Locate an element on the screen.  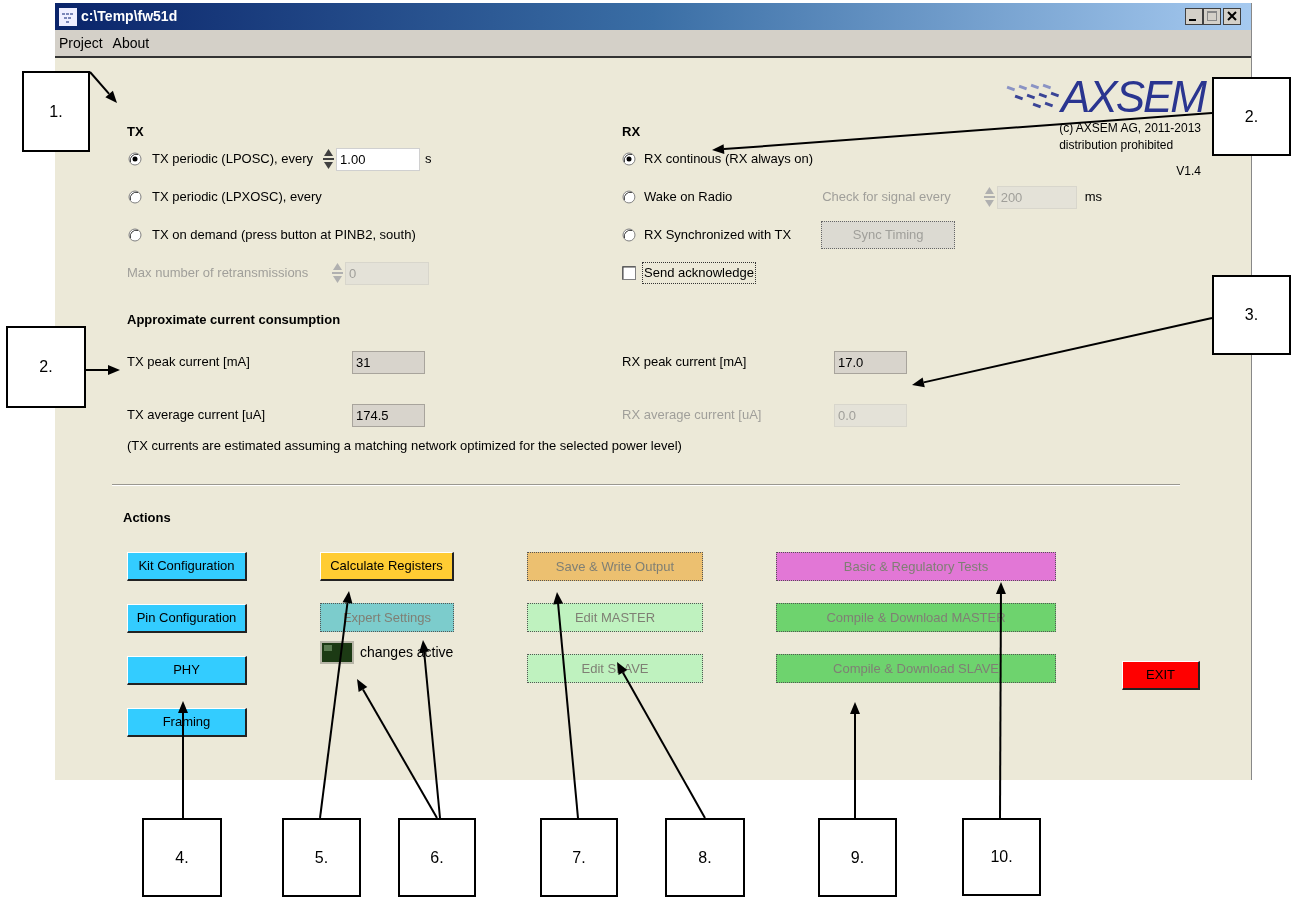
action-button: PHY is located at coordinates (187, 670).